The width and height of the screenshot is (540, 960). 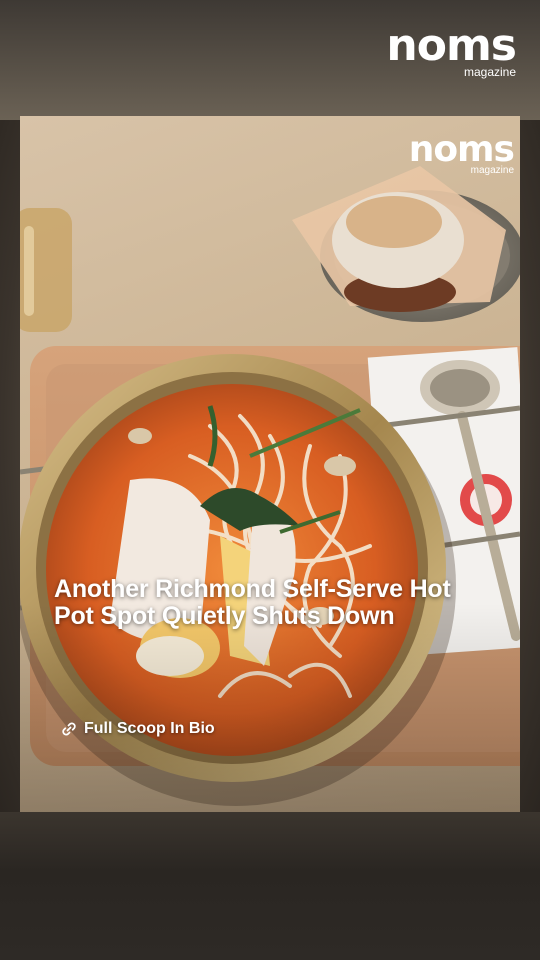 I want to click on brand-logo: noms magazine, so click(x=438, y=49).